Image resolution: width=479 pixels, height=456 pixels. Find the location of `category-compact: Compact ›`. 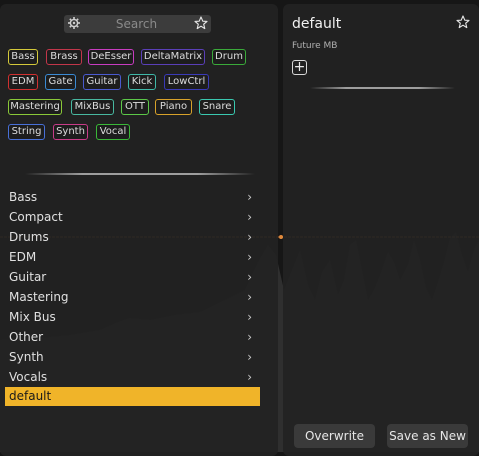

category-compact: Compact › is located at coordinates (132, 217).